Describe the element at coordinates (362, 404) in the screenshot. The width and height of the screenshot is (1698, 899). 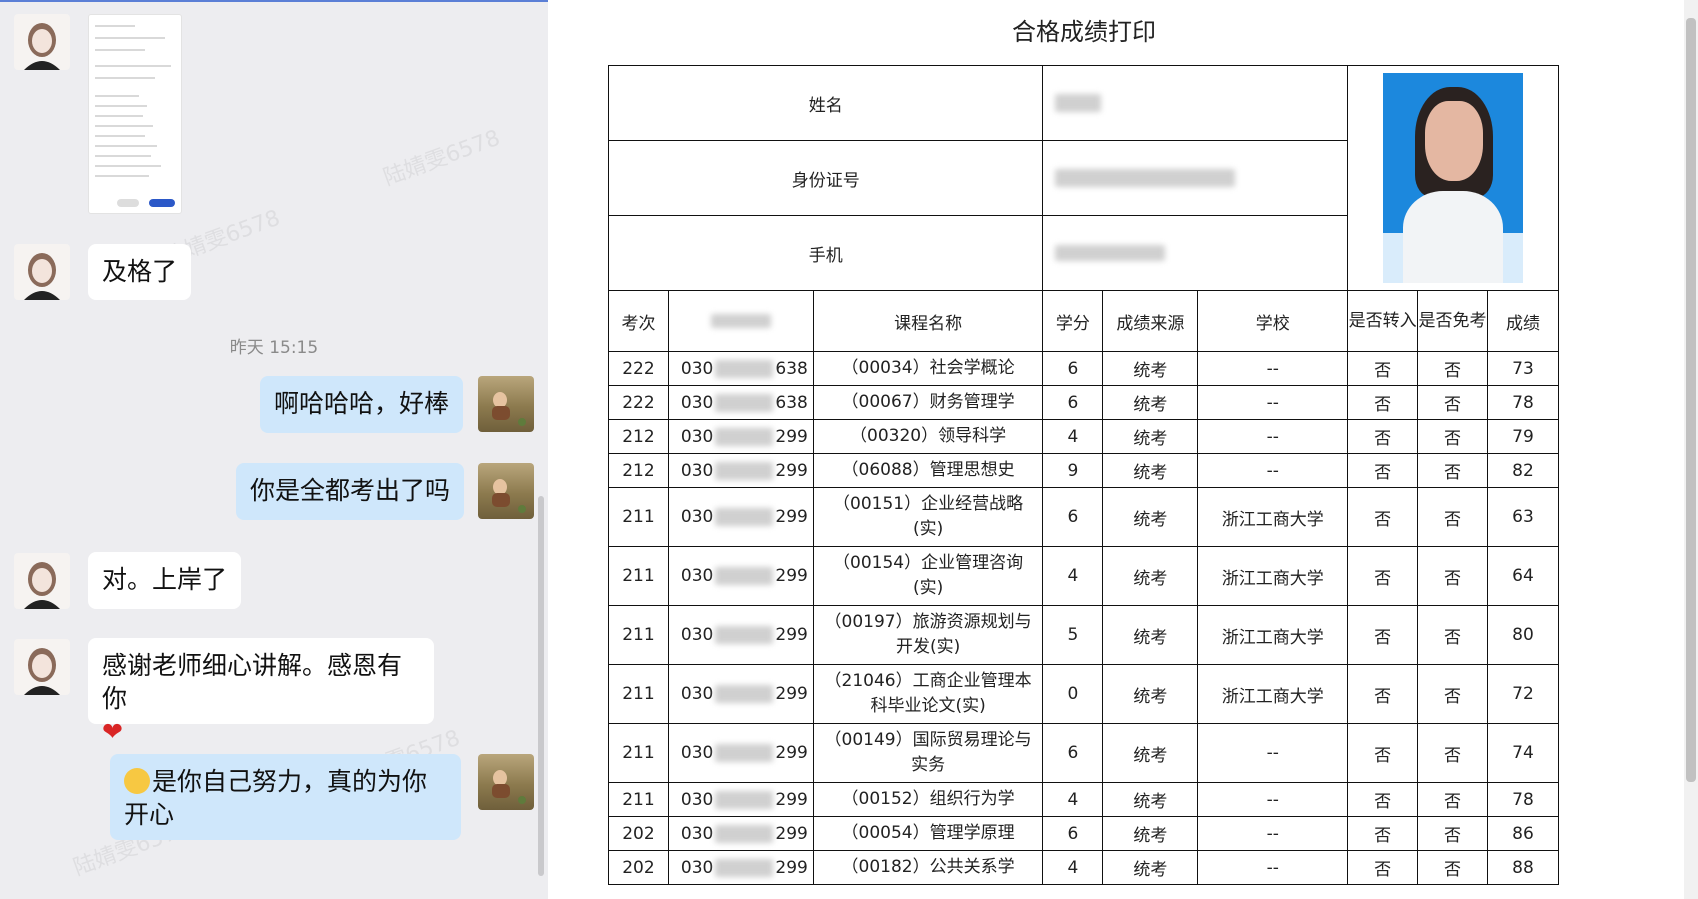
I see `message-bubble: 啊哈哈哈，好棒` at that location.